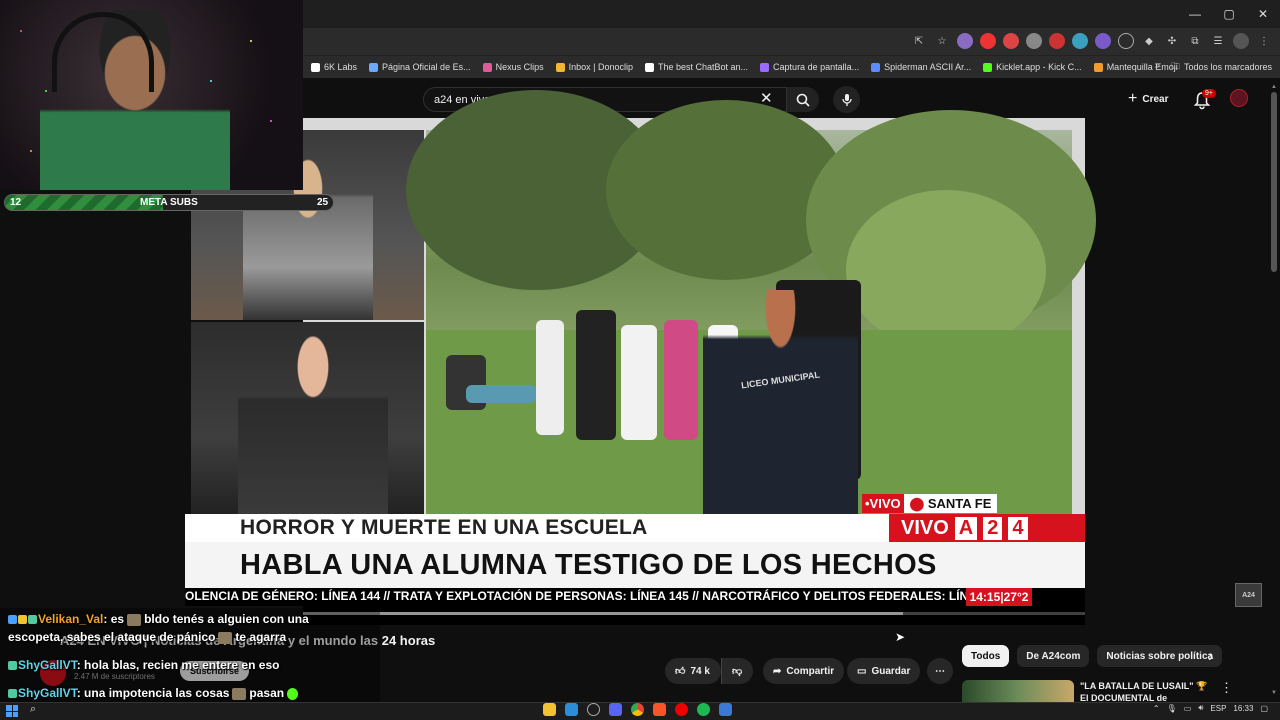 The image size is (1280, 720). Describe the element at coordinates (1172, 41) in the screenshot. I see `extension-icon: ✣` at that location.